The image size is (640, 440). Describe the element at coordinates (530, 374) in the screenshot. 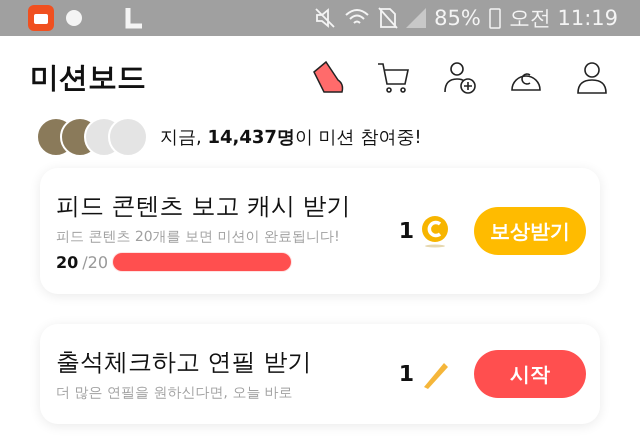

I see `mission-button: 시작` at that location.